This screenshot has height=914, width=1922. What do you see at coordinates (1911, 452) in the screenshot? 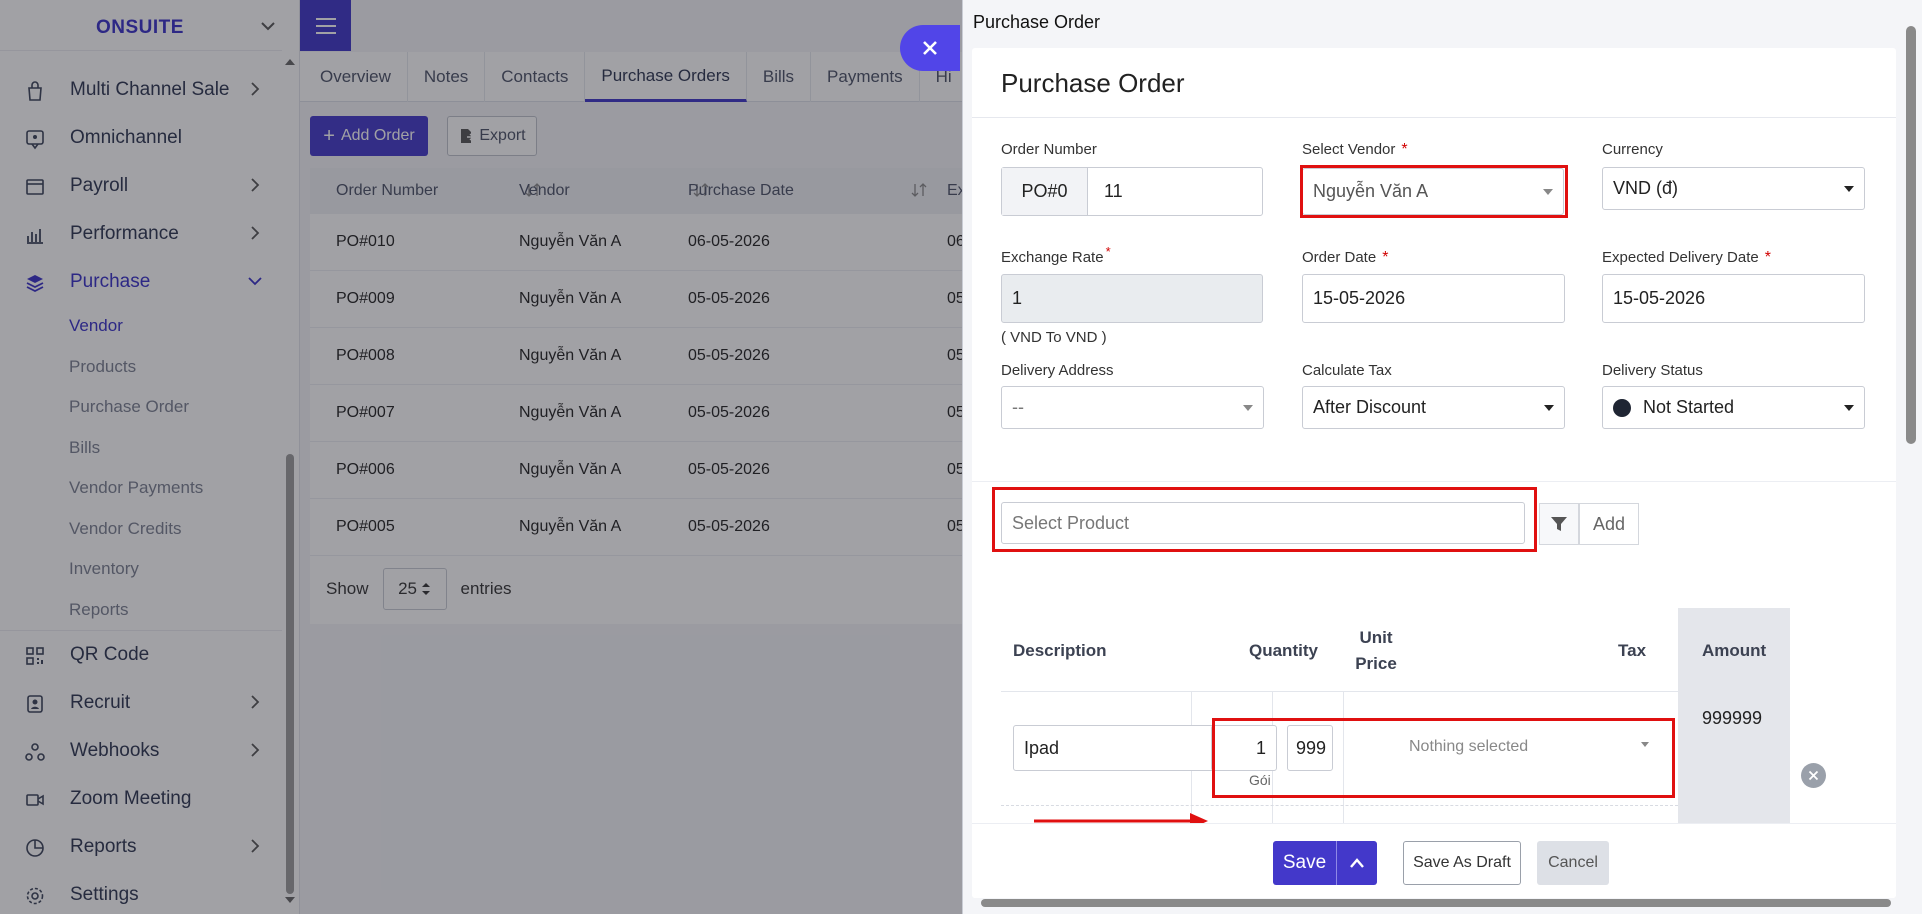
I see `drawer-vertical-scrollbar` at bounding box center [1911, 452].